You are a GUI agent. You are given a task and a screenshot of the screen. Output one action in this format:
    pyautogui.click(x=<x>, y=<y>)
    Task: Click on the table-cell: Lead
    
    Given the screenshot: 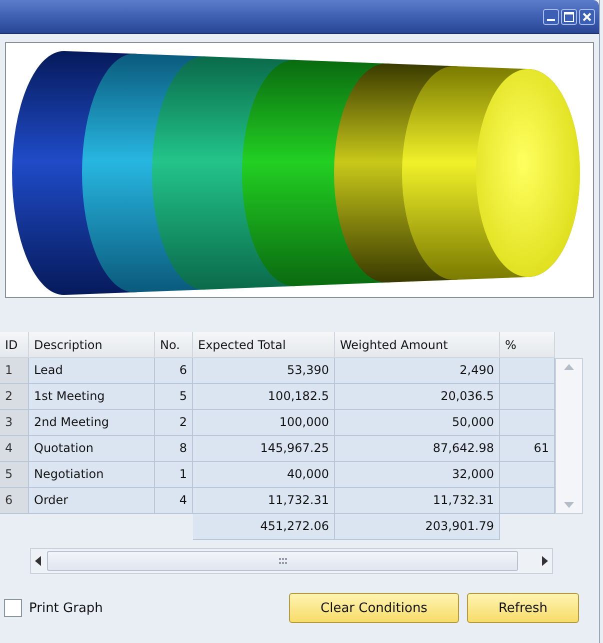 What is the action you would take?
    pyautogui.click(x=92, y=371)
    